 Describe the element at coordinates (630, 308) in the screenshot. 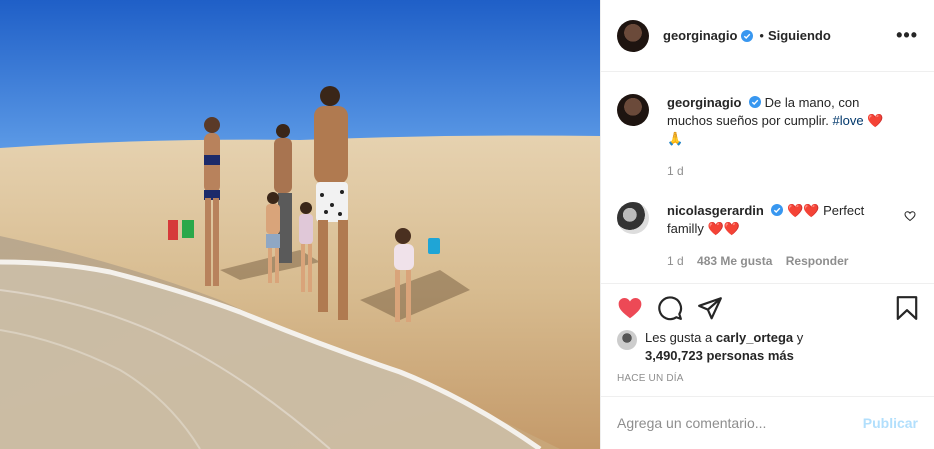

I see `like-heart-icon` at that location.